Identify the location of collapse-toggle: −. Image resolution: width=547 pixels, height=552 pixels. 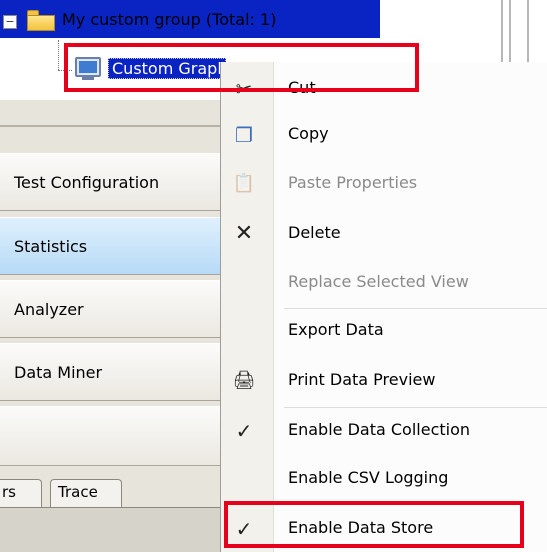
(10, 22).